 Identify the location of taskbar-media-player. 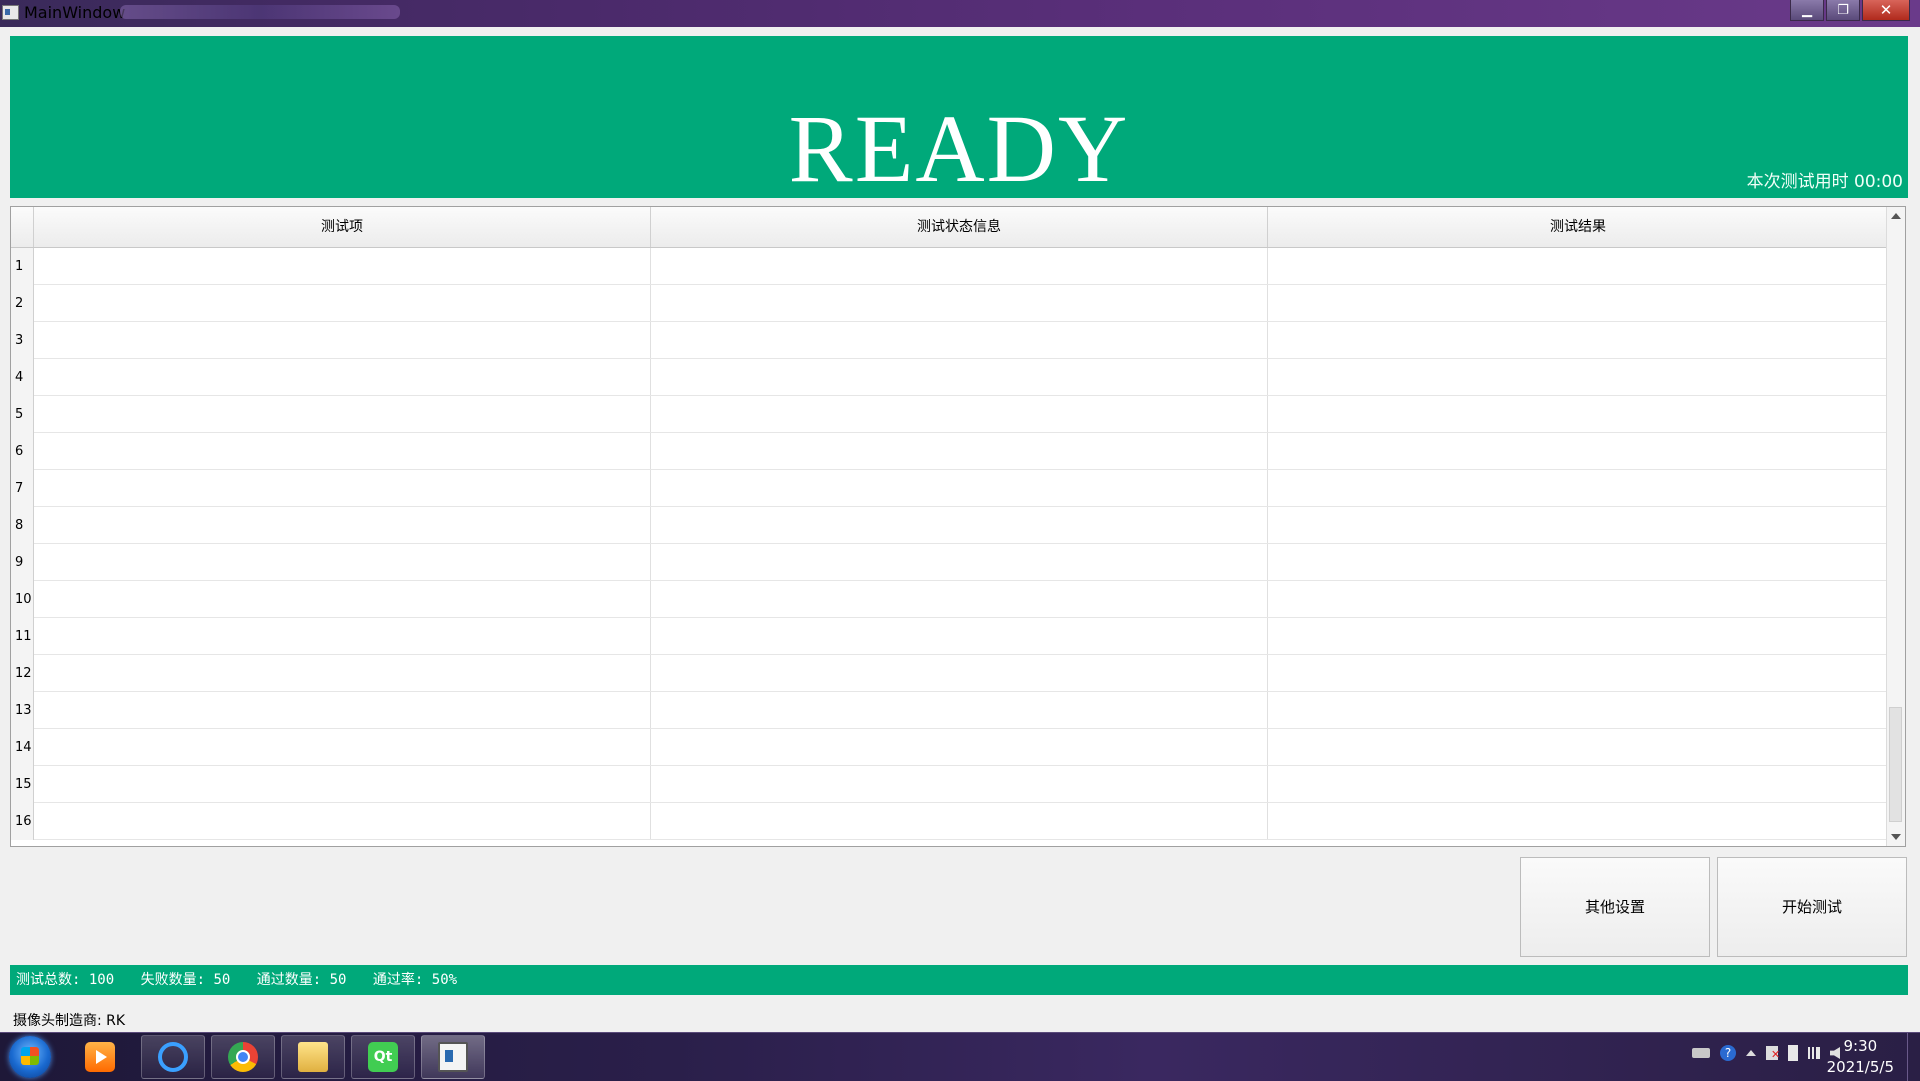
(100, 1057).